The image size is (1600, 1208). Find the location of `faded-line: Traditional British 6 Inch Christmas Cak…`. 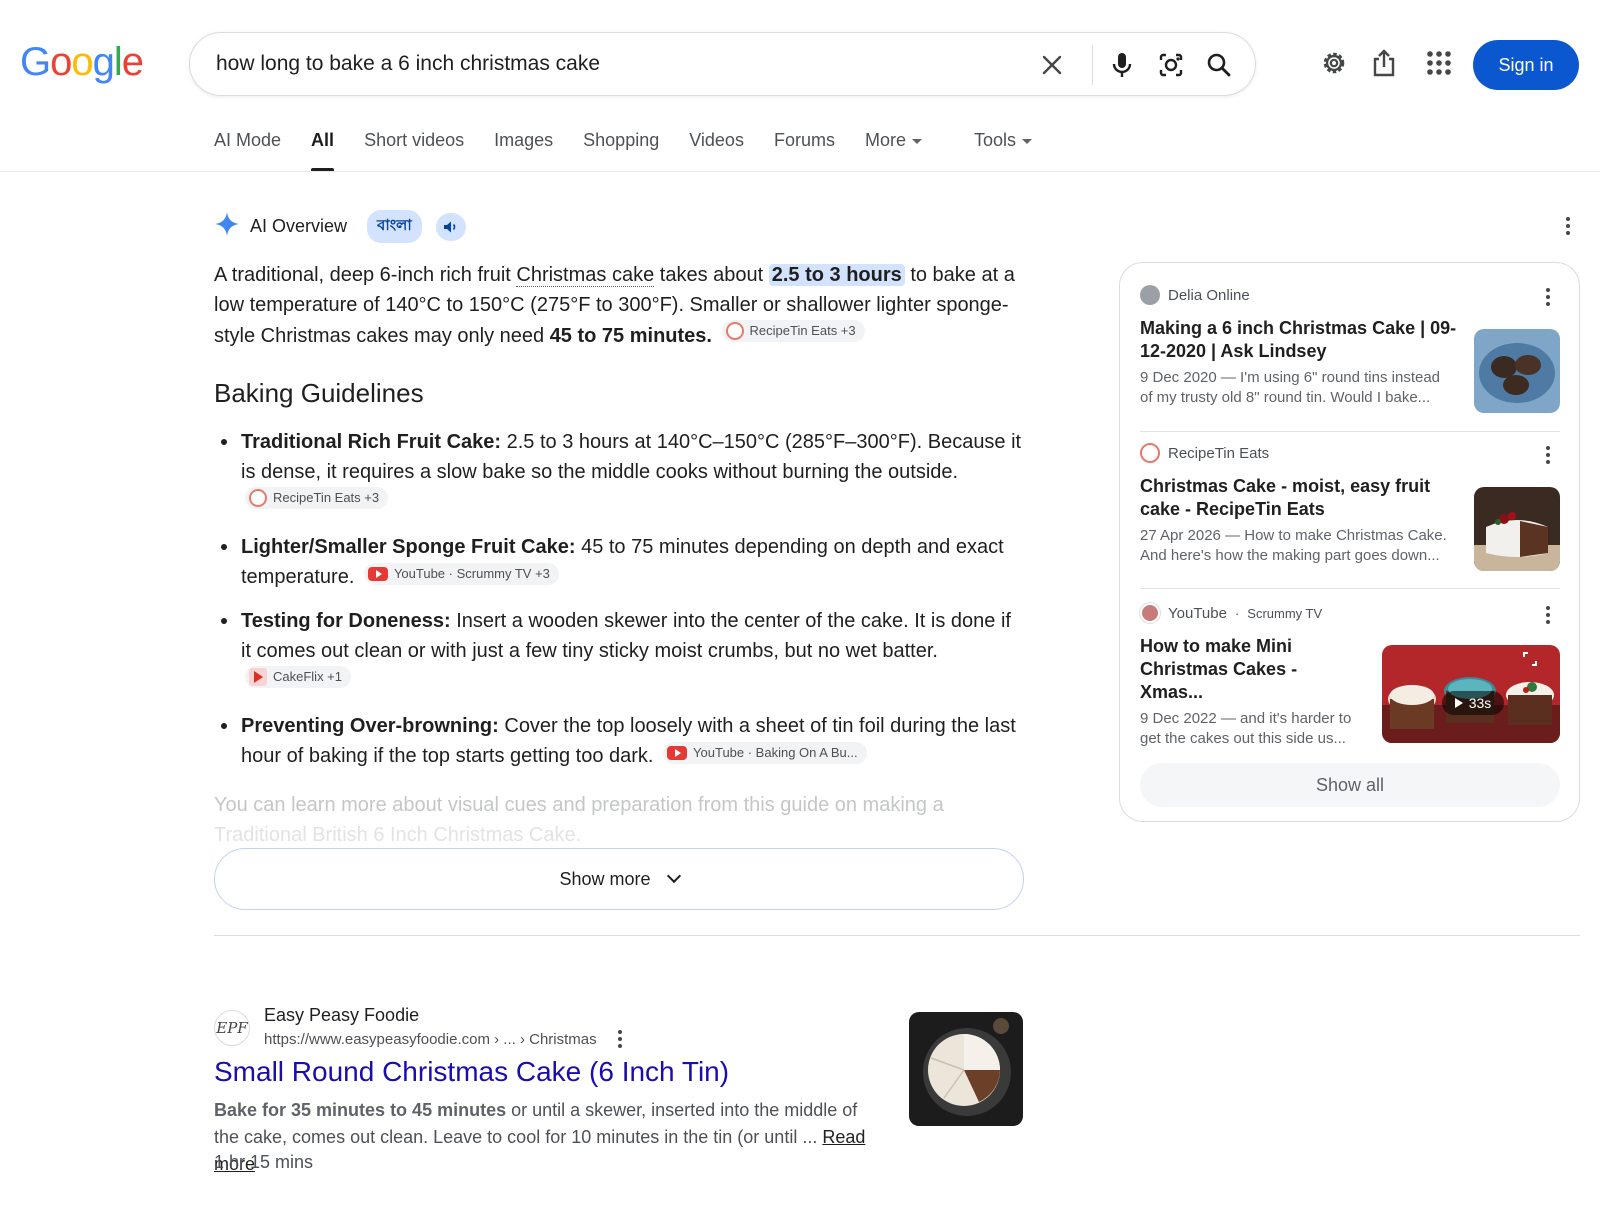

faded-line: Traditional British 6 Inch Christmas Cak… is located at coordinates (398, 835).